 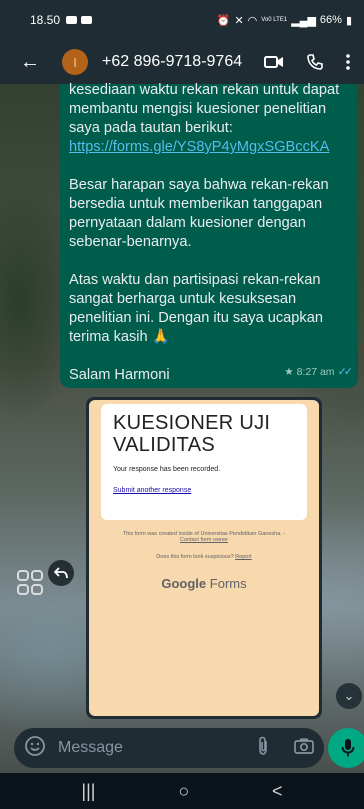 I want to click on signal-label: Vo0 LTE1, so click(x=274, y=20).